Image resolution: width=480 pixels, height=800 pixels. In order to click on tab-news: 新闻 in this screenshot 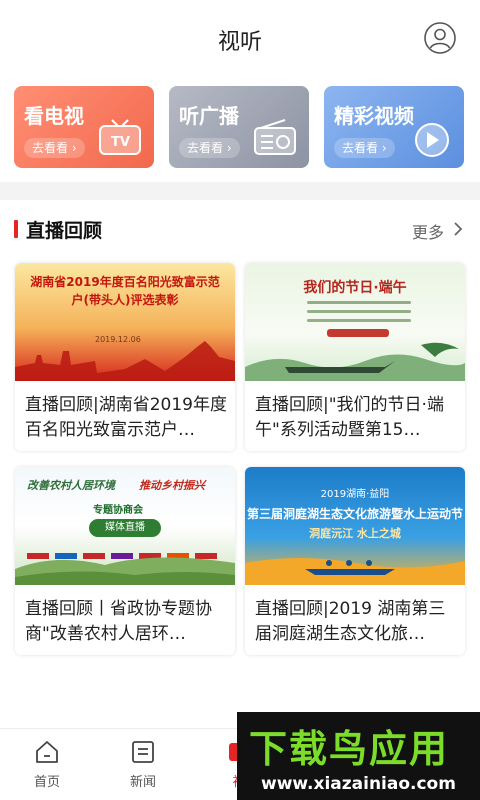, I will do `click(143, 764)`.